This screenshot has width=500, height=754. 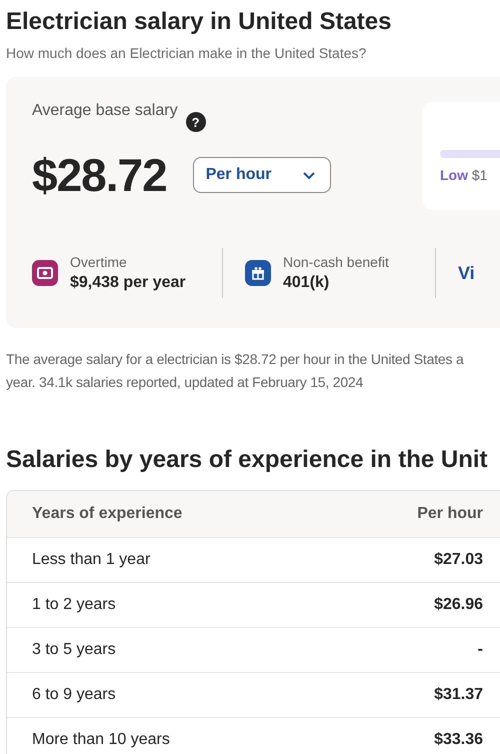 I want to click on table-cell: $33.36, so click(x=458, y=740).